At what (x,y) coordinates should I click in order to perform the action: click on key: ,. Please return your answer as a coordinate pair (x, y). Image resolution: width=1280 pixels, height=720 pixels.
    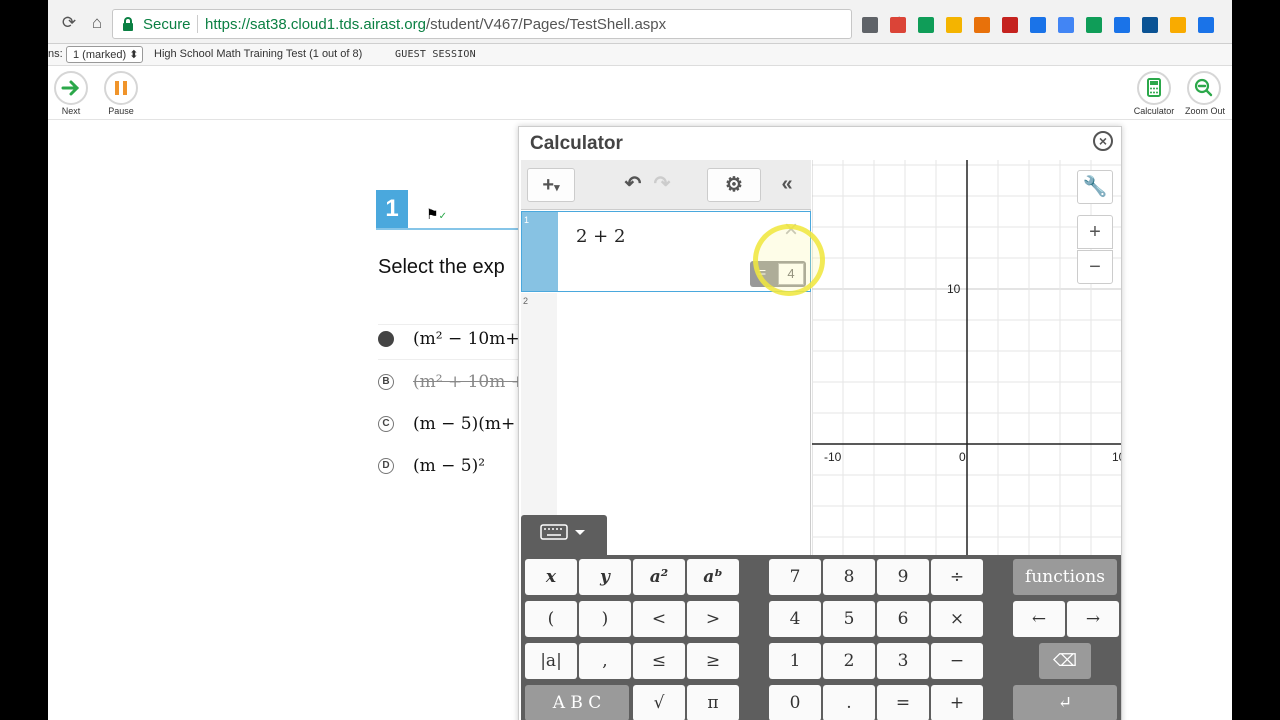
    Looking at the image, I should click on (605, 661).